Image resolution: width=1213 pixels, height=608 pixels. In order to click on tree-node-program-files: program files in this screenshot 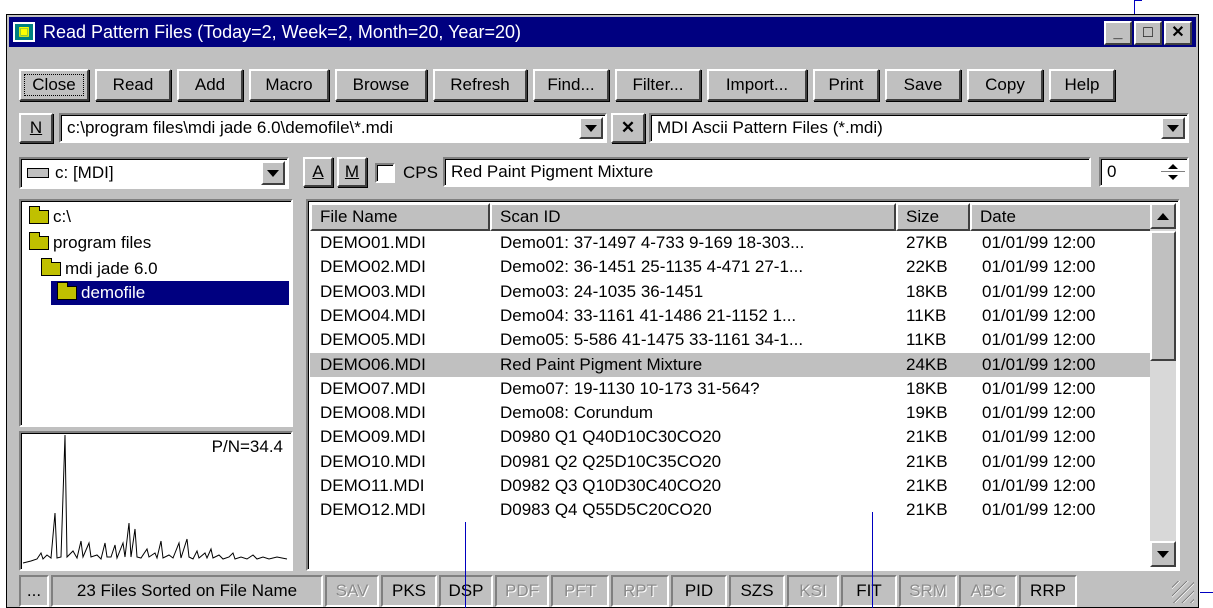, I will do `click(90, 243)`.